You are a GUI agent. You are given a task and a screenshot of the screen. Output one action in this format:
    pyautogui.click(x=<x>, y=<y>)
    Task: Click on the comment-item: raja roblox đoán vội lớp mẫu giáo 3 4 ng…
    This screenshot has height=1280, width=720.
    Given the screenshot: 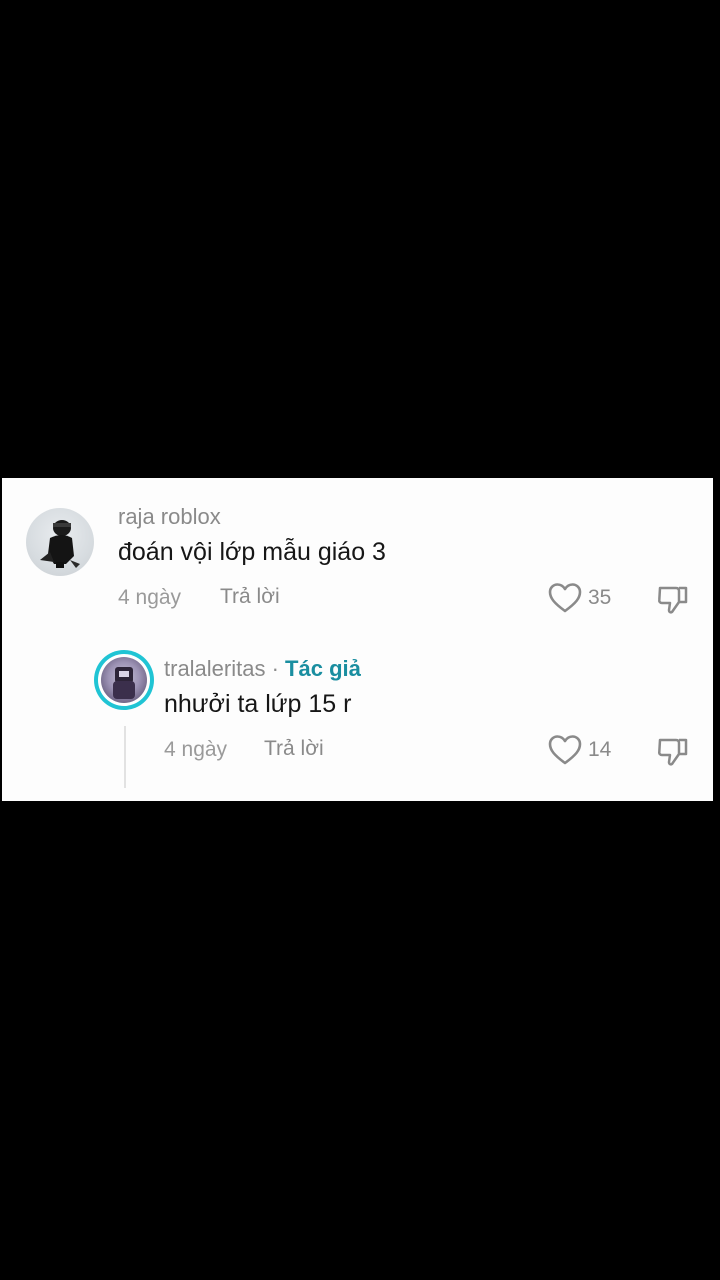 What is the action you would take?
    pyautogui.click(x=357, y=553)
    